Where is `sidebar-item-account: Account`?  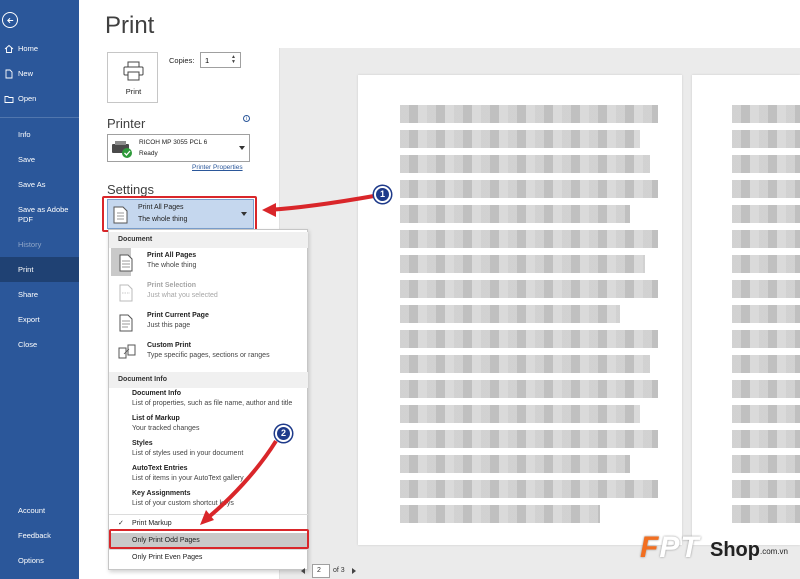
sidebar-item-account: Account is located at coordinates (39, 511).